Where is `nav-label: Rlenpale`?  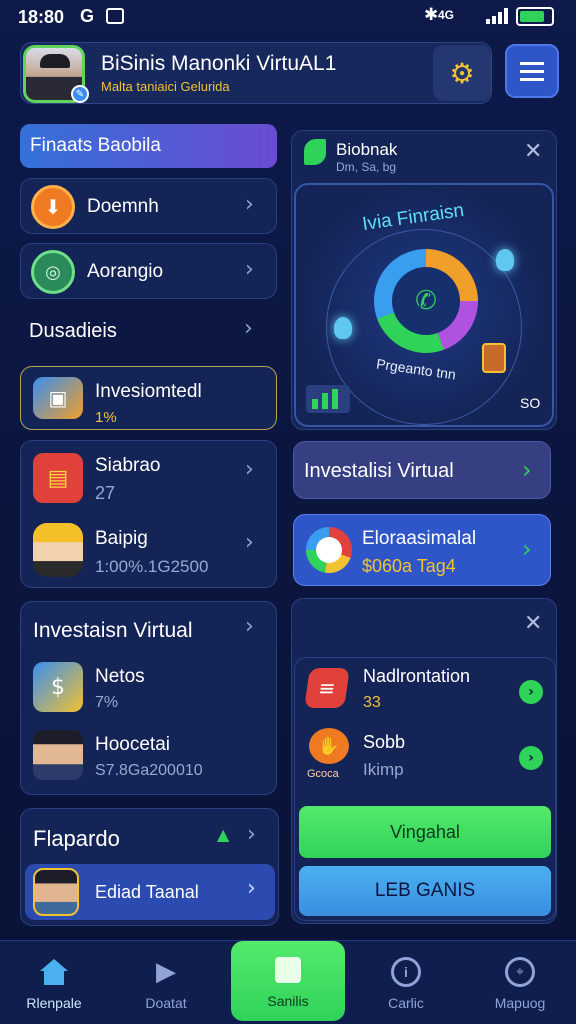 nav-label: Rlenpale is located at coordinates (54, 1003).